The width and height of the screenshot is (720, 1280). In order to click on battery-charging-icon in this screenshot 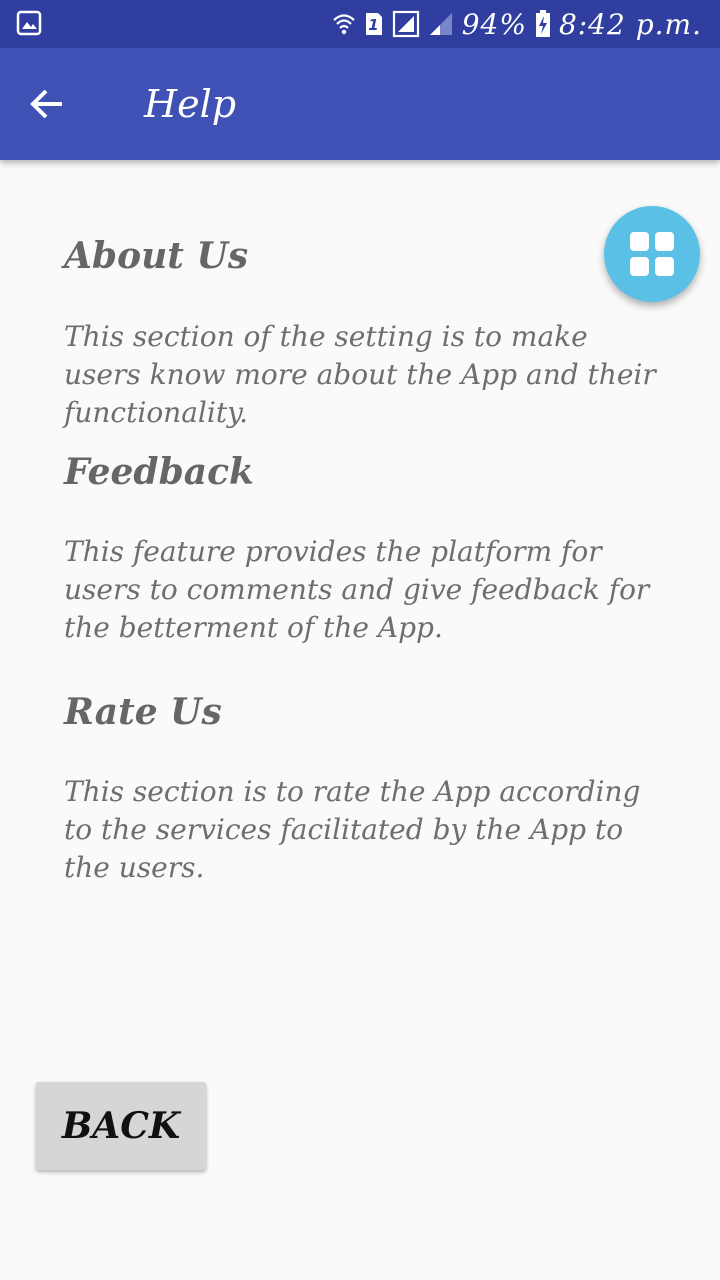, I will do `click(543, 24)`.